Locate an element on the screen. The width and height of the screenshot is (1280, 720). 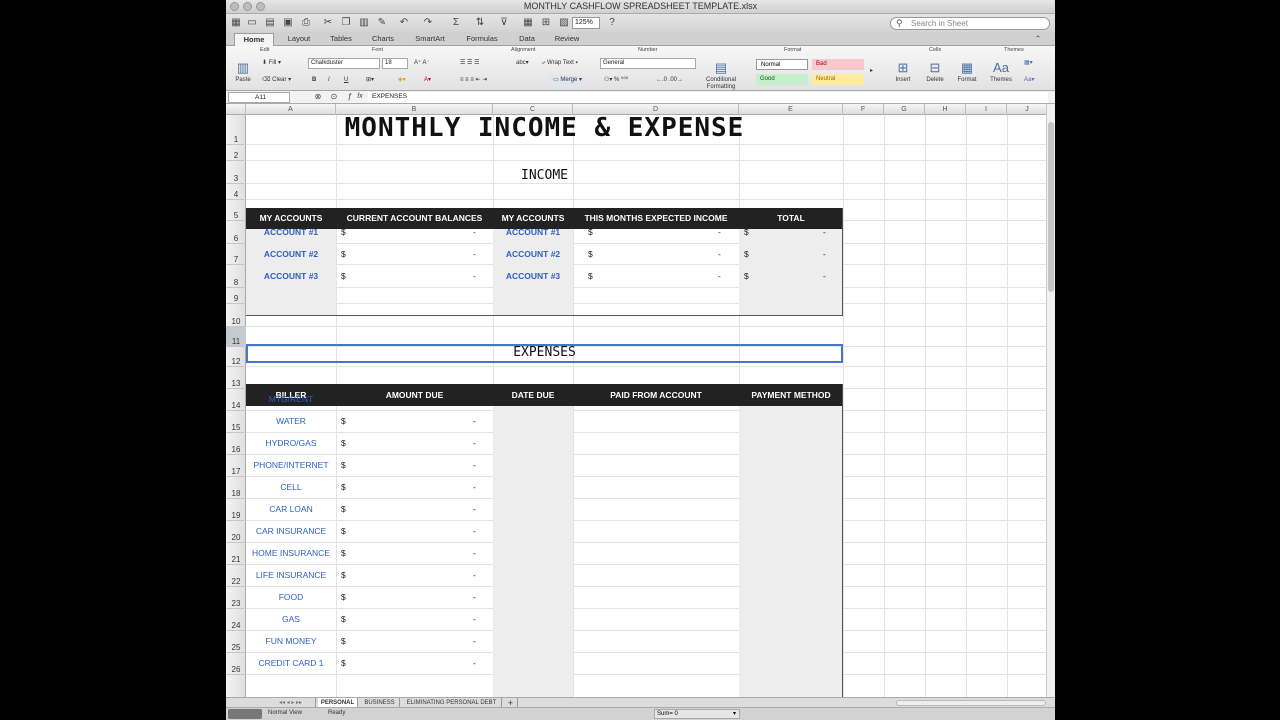
row-header: 12 is located at coordinates (236, 357).